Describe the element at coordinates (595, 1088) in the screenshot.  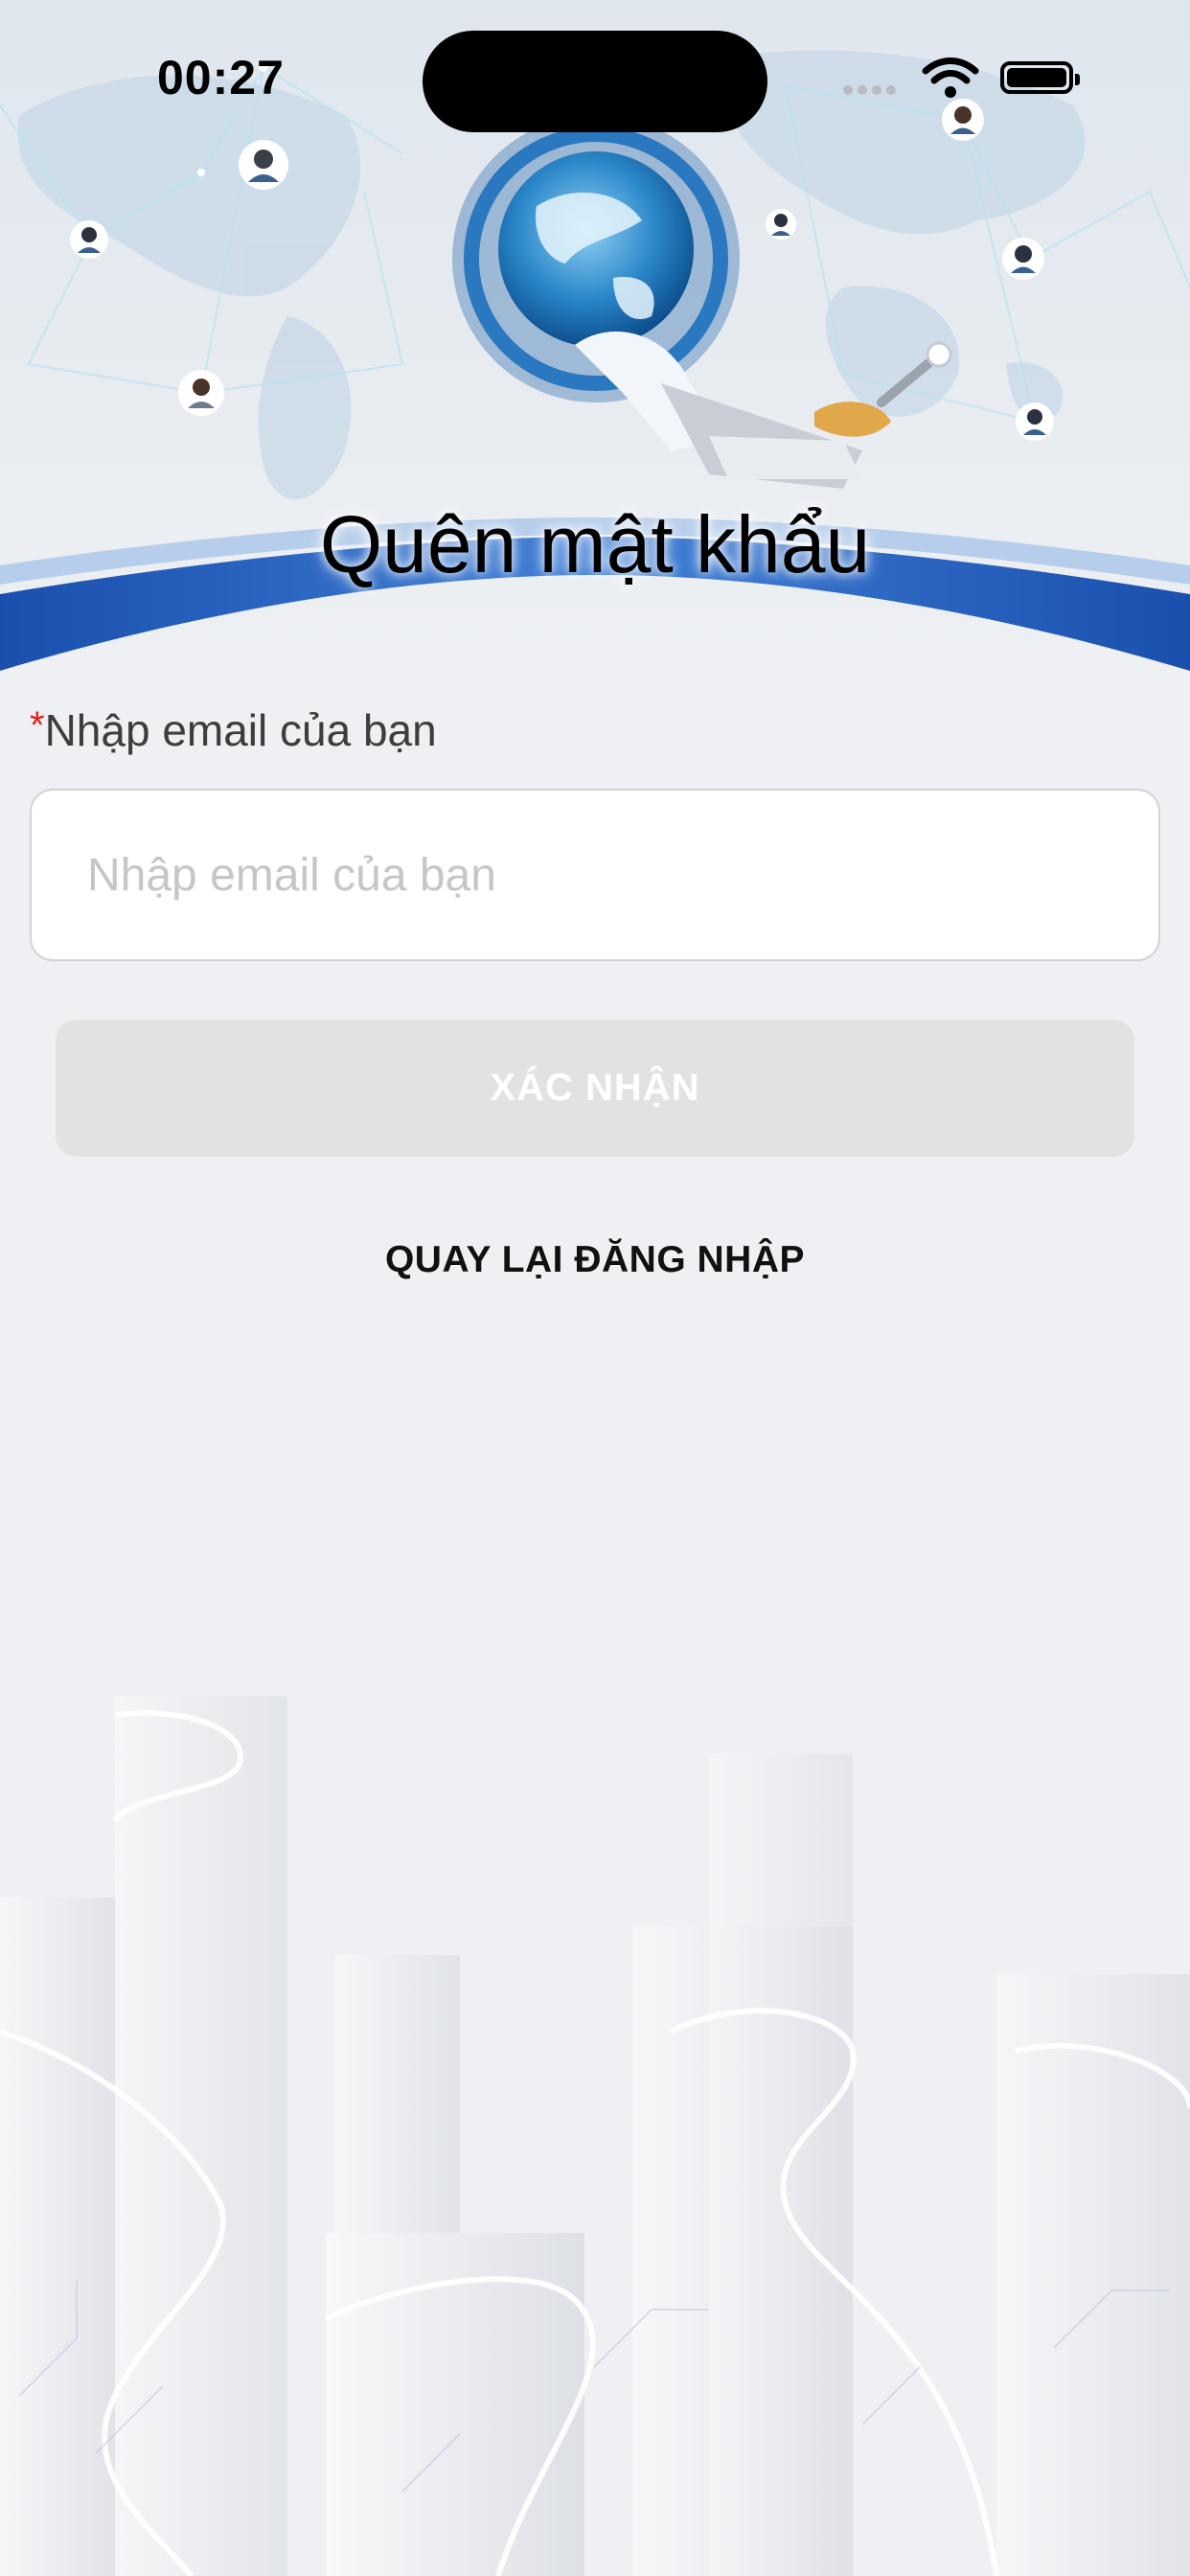
I see `confirm-button: XÁC NHẬN` at that location.